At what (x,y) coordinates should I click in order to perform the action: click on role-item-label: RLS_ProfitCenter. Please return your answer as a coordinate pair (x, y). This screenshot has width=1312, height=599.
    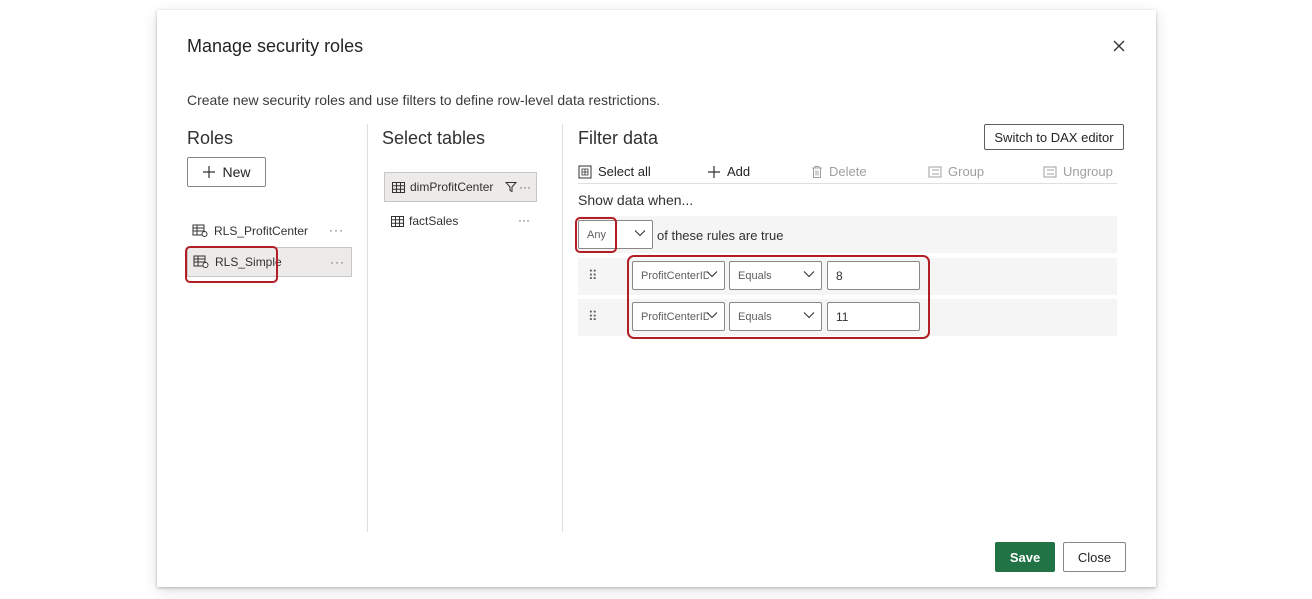
    Looking at the image, I should click on (261, 231).